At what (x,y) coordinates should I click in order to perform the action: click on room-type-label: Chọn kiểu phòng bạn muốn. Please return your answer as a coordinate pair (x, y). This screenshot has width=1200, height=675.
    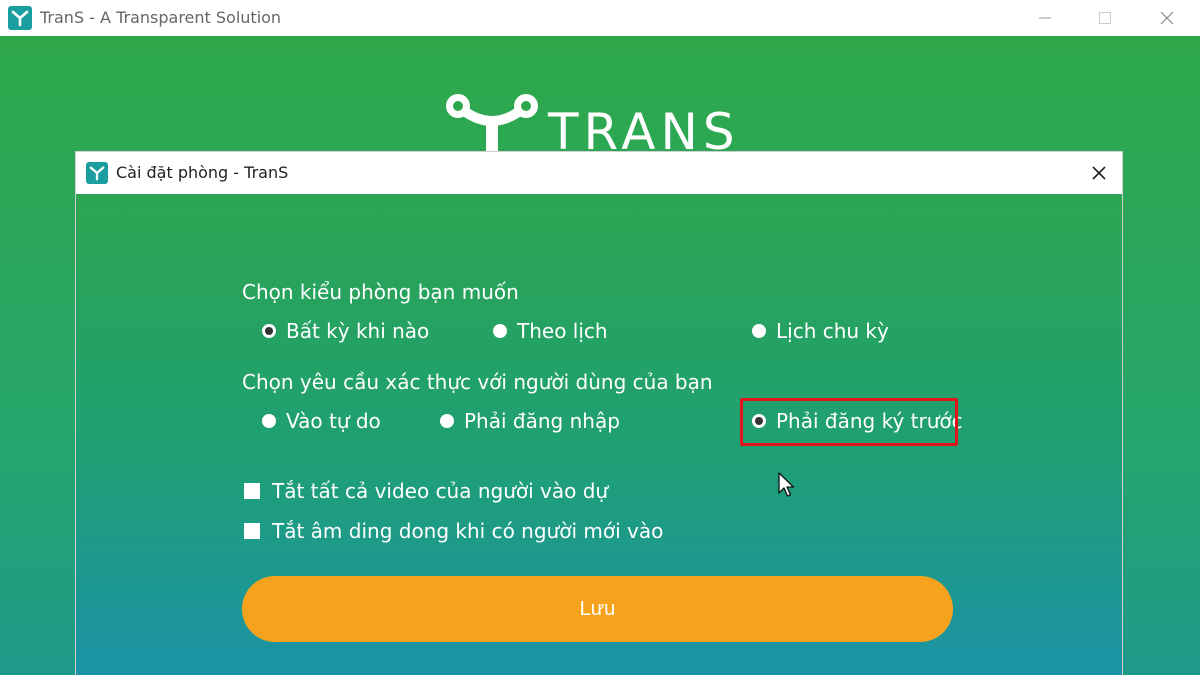
    Looking at the image, I should click on (380, 292).